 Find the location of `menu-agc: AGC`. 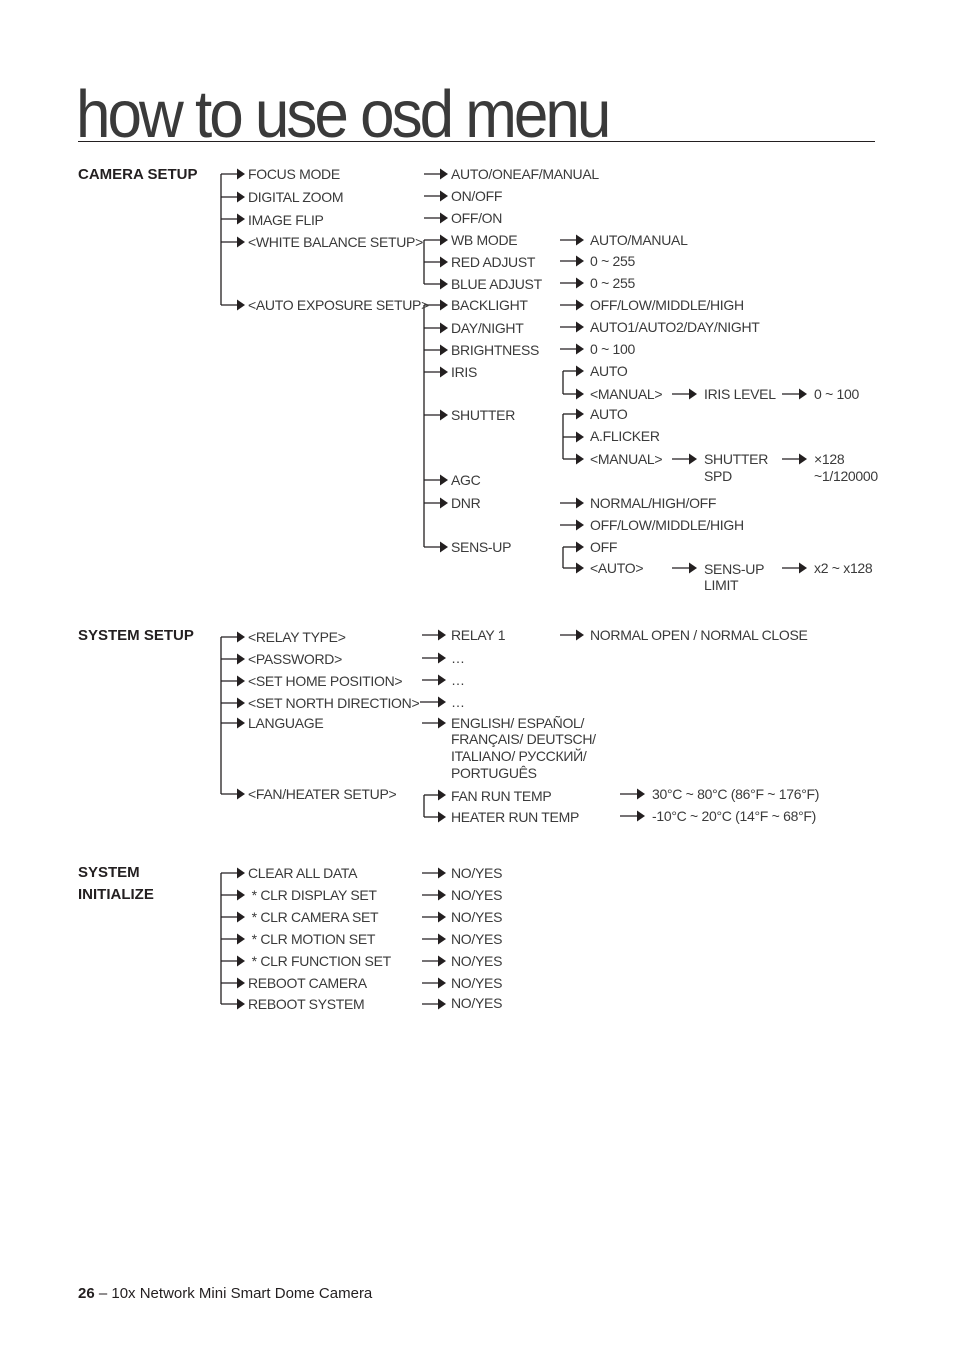

menu-agc: AGC is located at coordinates (466, 480).